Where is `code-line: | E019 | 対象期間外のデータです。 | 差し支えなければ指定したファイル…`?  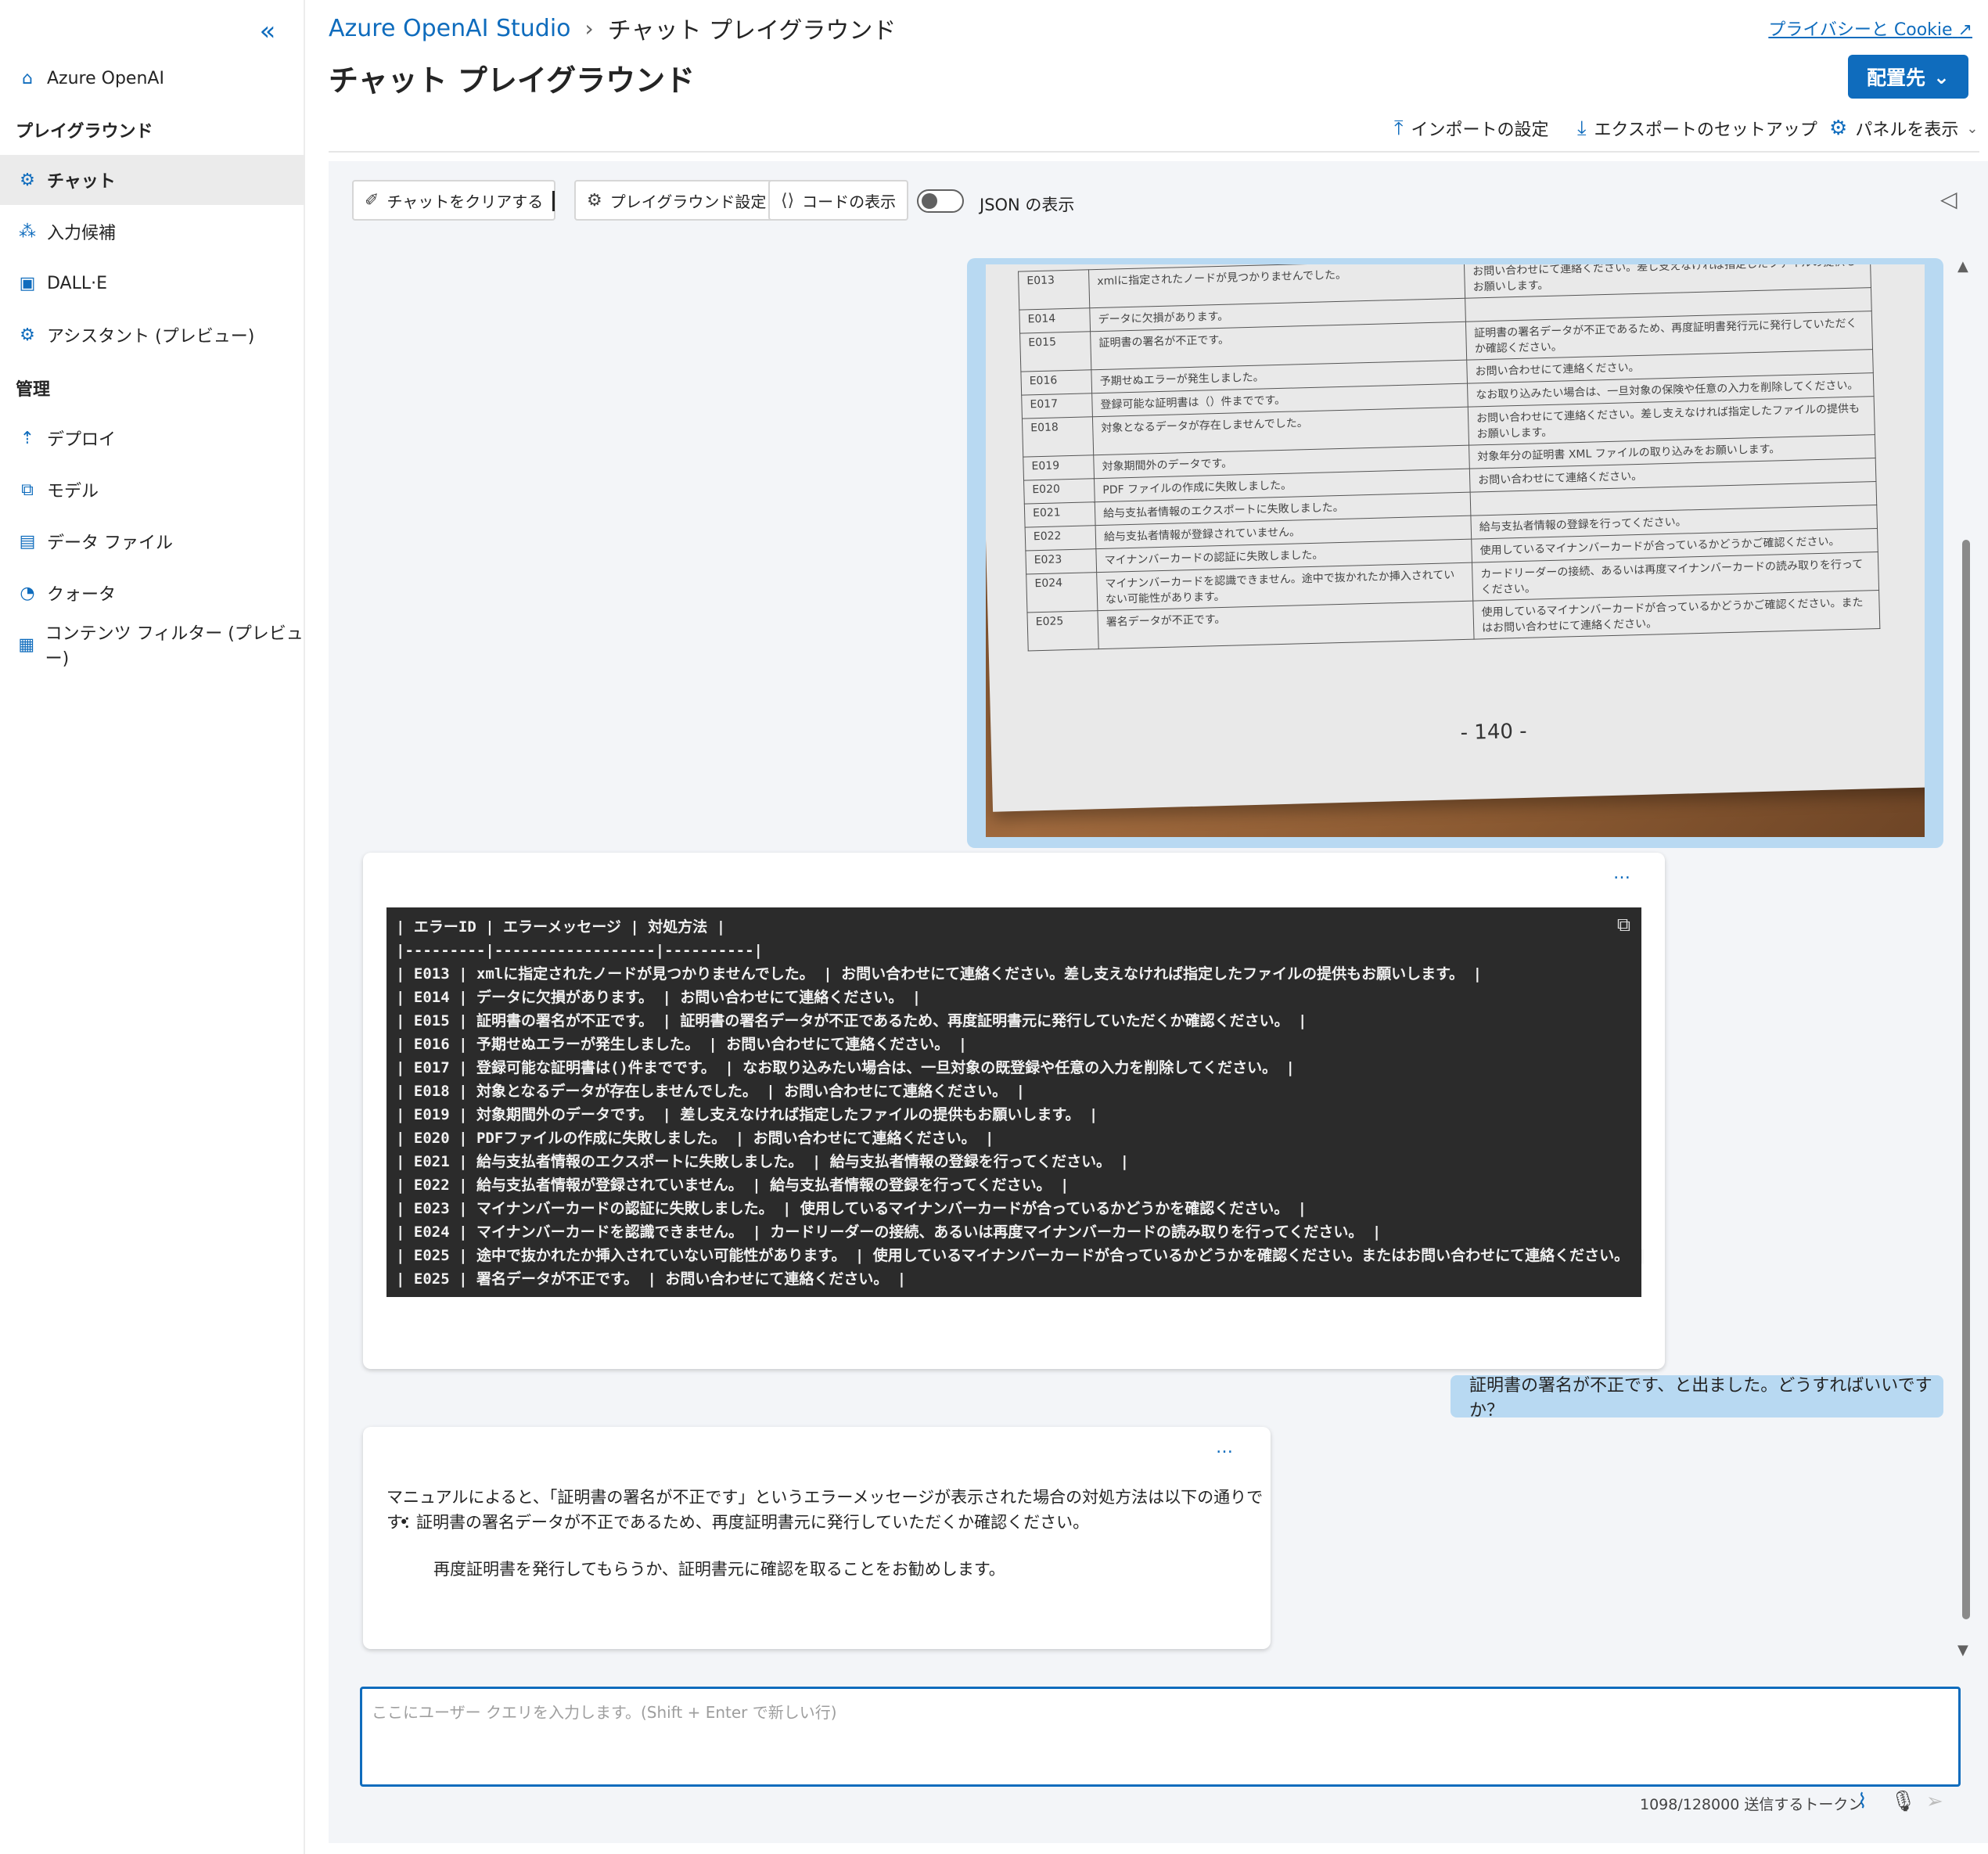 code-line: | E019 | 対象期間外のデータです。 | 差し支えなければ指定したファイル… is located at coordinates (747, 1114).